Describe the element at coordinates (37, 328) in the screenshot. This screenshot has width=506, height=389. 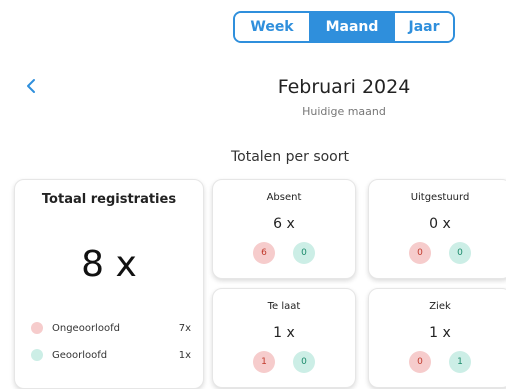
I see `unauthorized-dot-icon` at that location.